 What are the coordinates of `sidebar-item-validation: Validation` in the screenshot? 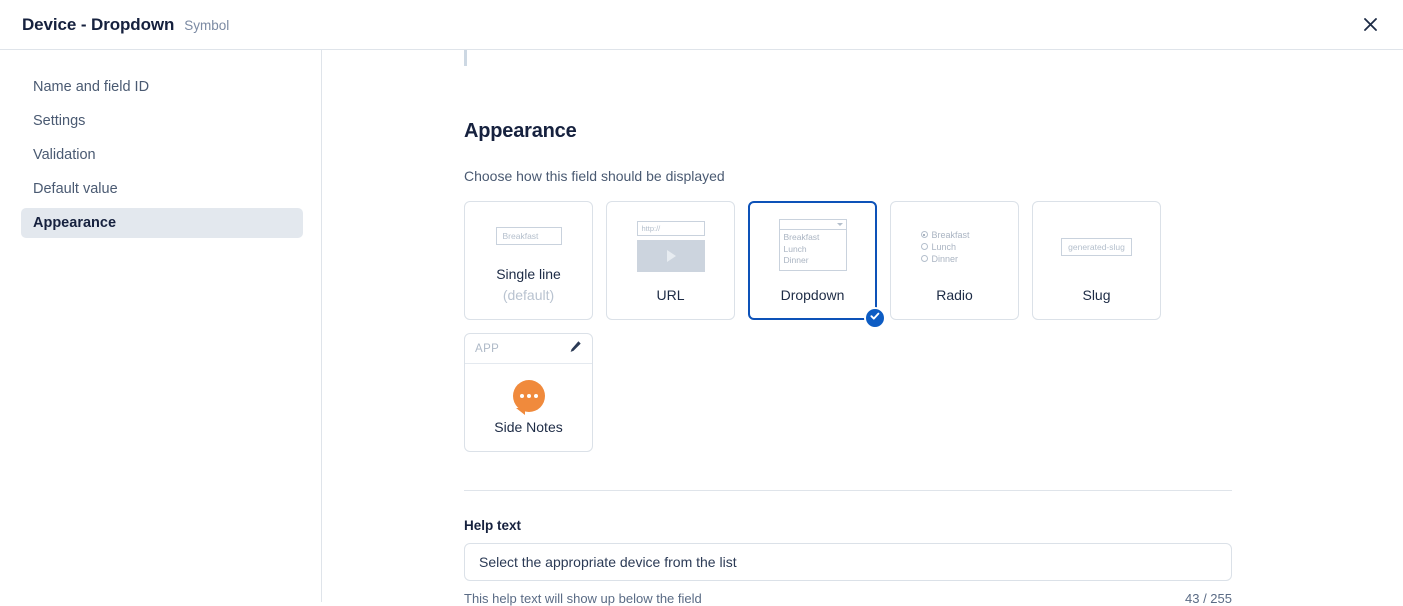 It's located at (162, 155).